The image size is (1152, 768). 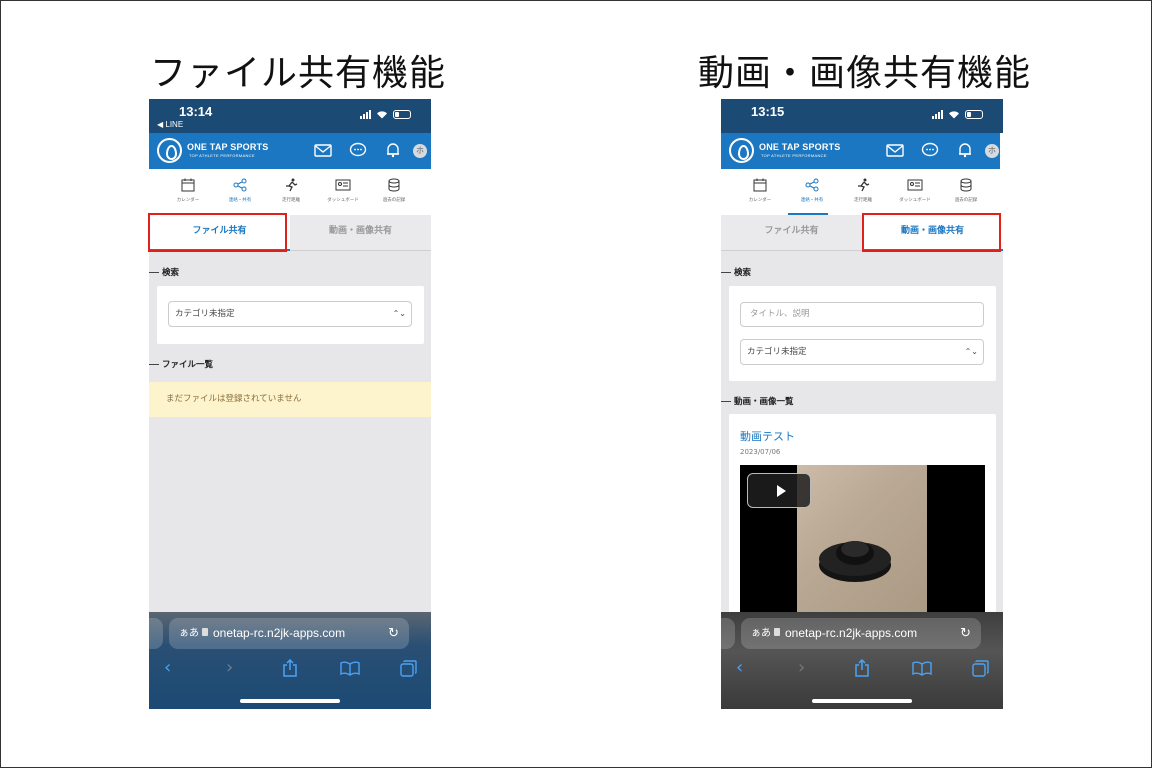 What do you see at coordinates (791, 232) in the screenshot?
I see `tab-file-share: ファイル共有` at bounding box center [791, 232].